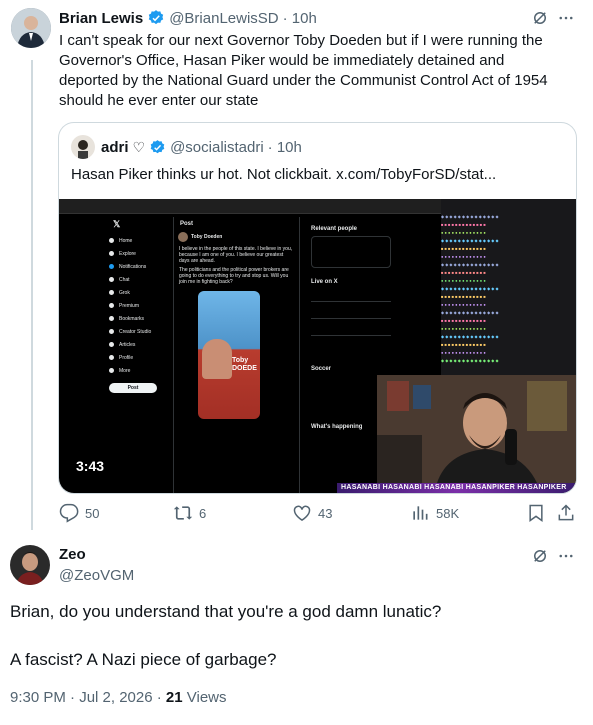 This screenshot has width=593, height=725. I want to click on views-button: 58K, so click(434, 513).